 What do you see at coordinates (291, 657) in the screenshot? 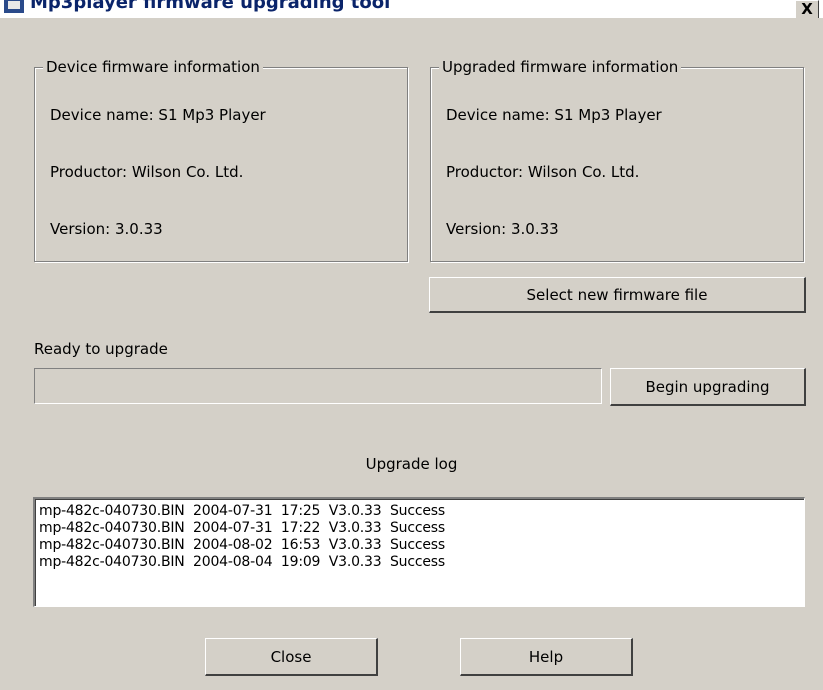
I see `close-button: Close` at bounding box center [291, 657].